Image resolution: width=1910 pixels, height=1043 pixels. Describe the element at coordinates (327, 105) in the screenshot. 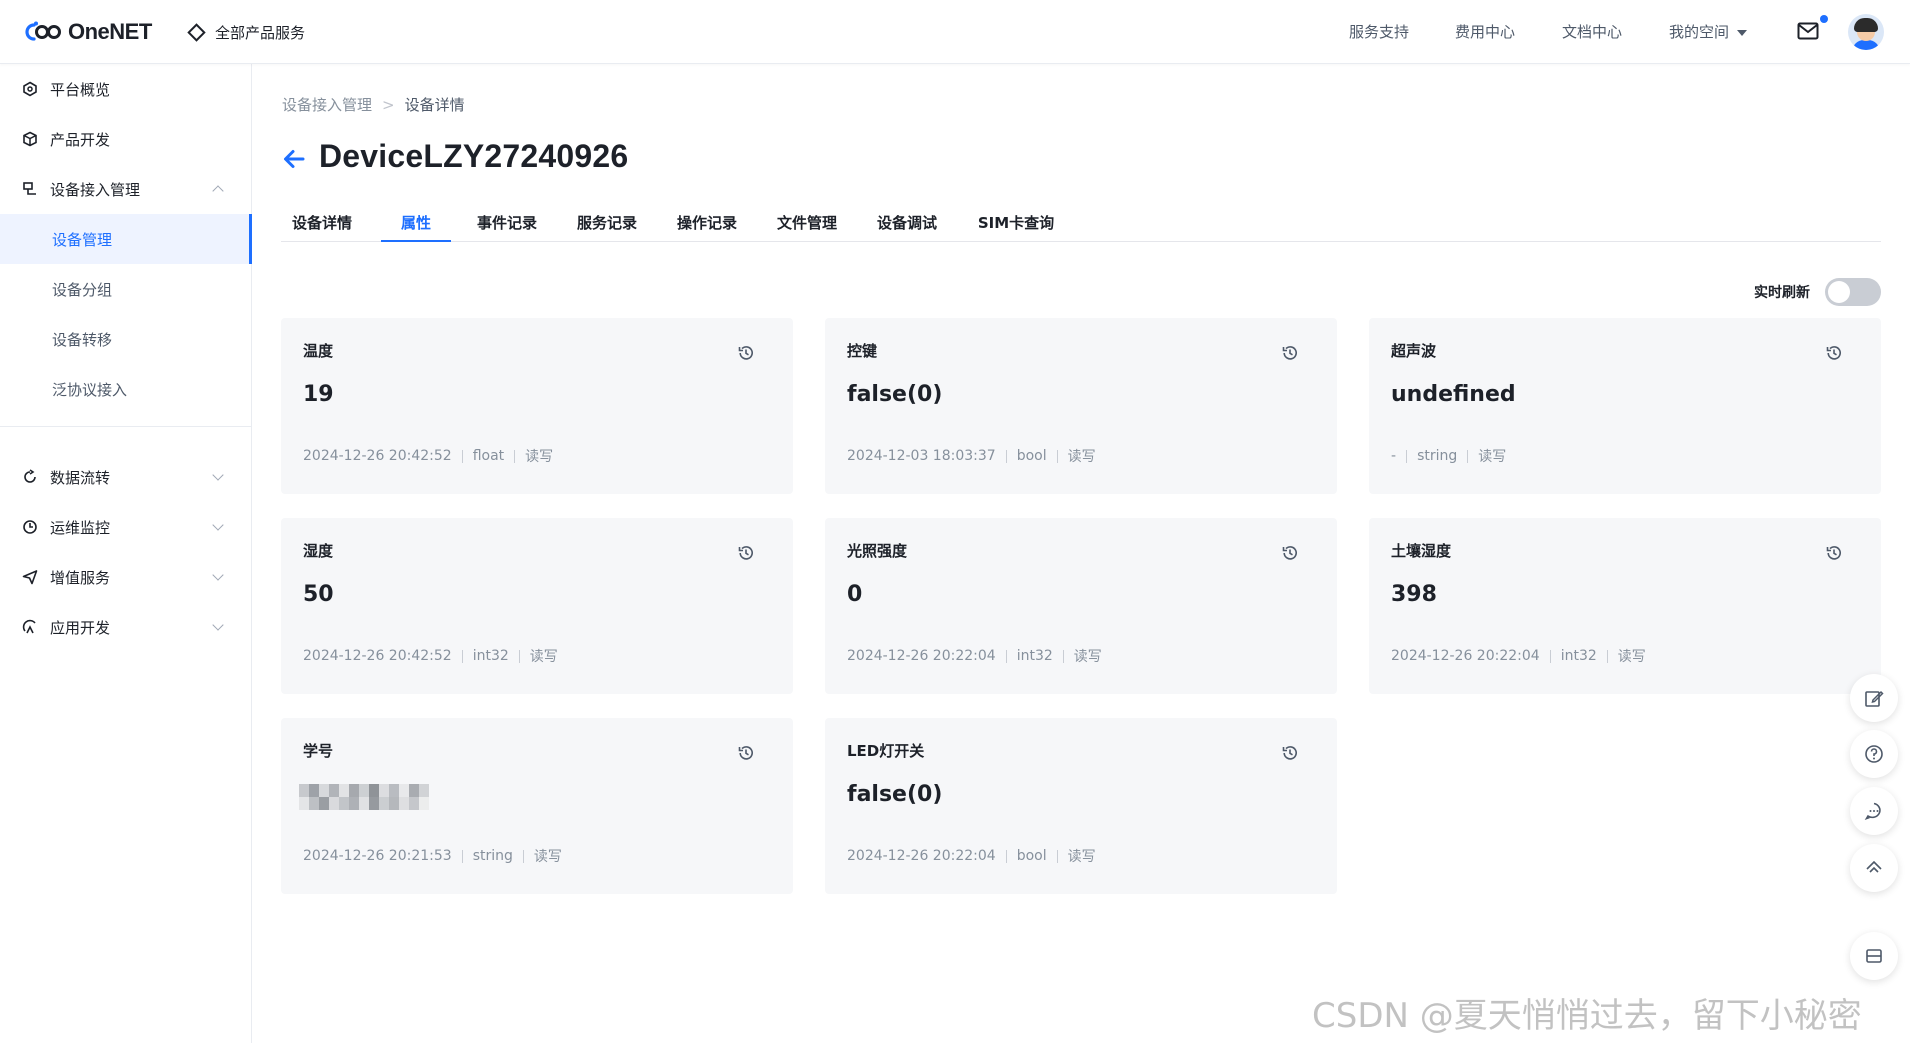

I see `breadcrumb-link: 设备接入管理` at that location.